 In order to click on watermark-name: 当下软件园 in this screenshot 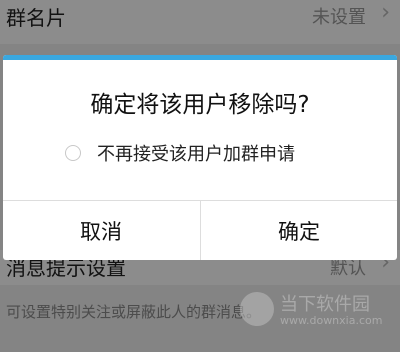, I will do `click(325, 304)`.